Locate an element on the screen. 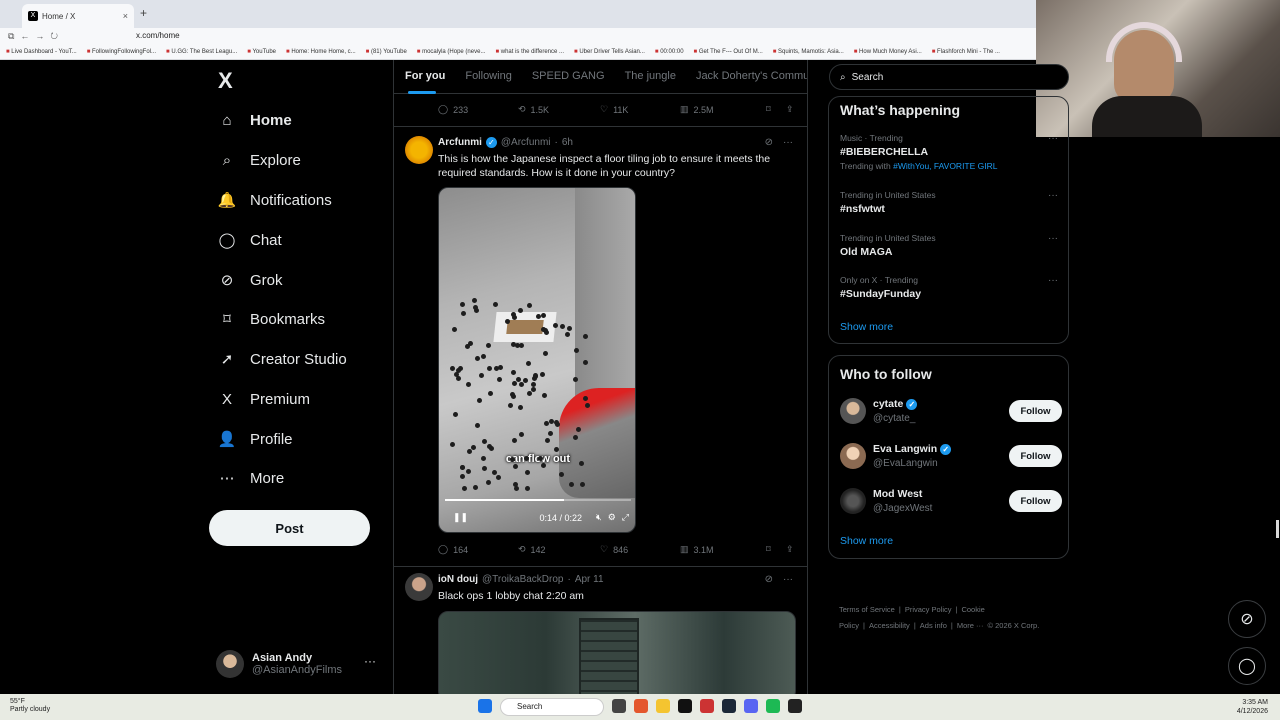  messages-float-button: ◯ is located at coordinates (1247, 666).